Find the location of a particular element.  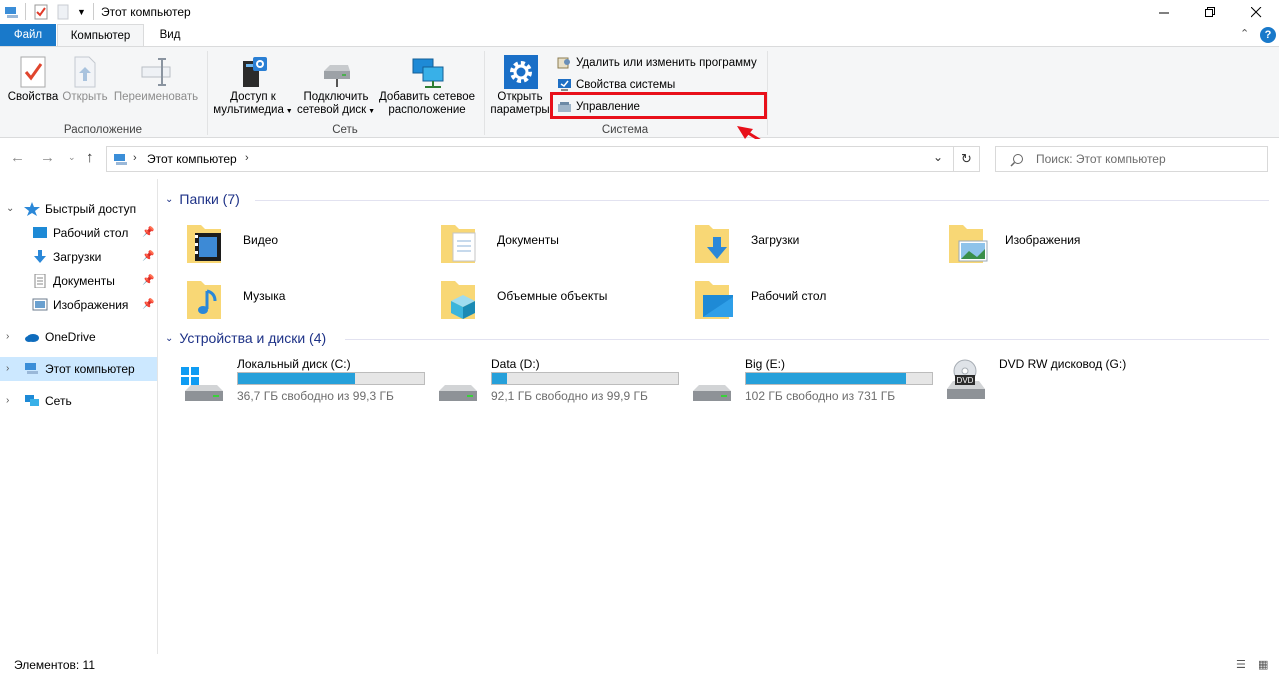

rename-icon is located at coordinates (156, 71).